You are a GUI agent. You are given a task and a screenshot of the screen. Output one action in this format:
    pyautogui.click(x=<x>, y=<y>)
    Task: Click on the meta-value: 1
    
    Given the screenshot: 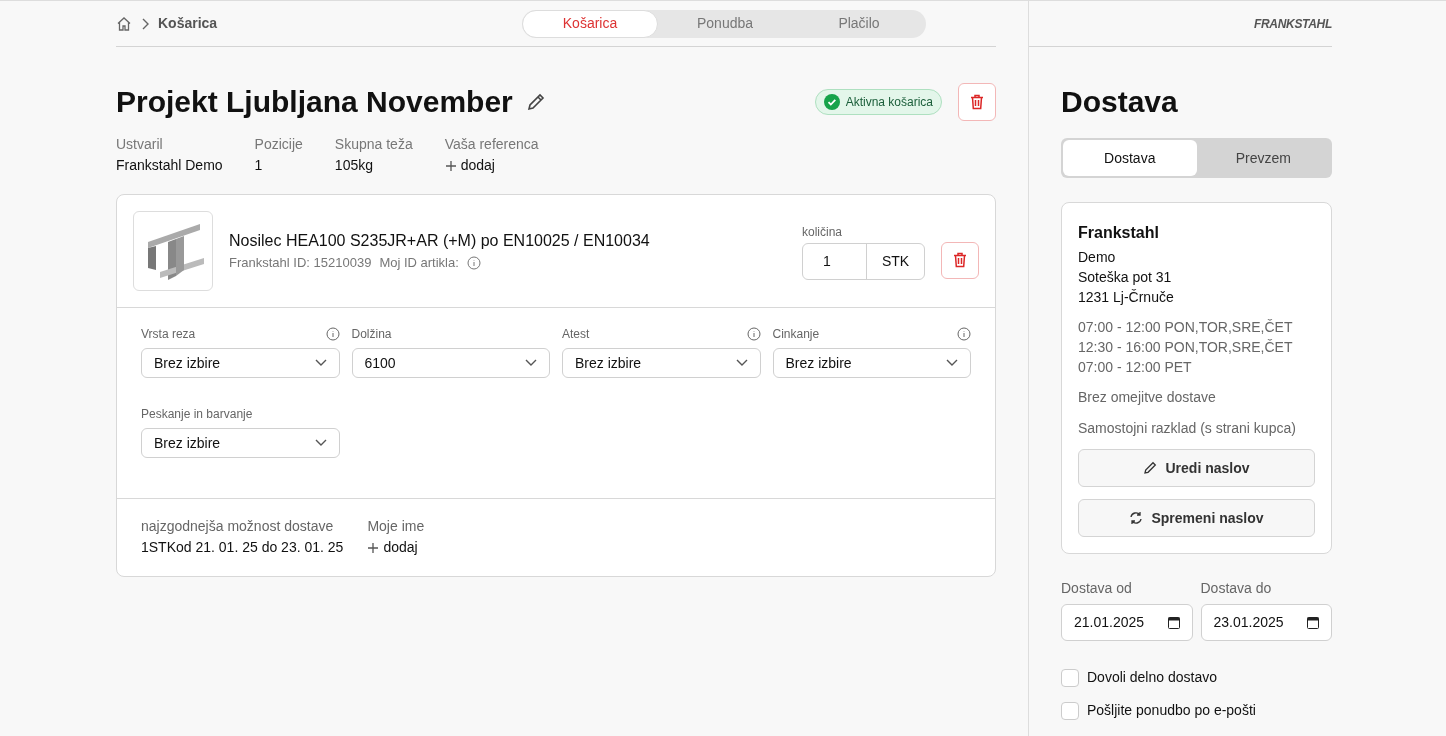 What is the action you would take?
    pyautogui.click(x=259, y=165)
    